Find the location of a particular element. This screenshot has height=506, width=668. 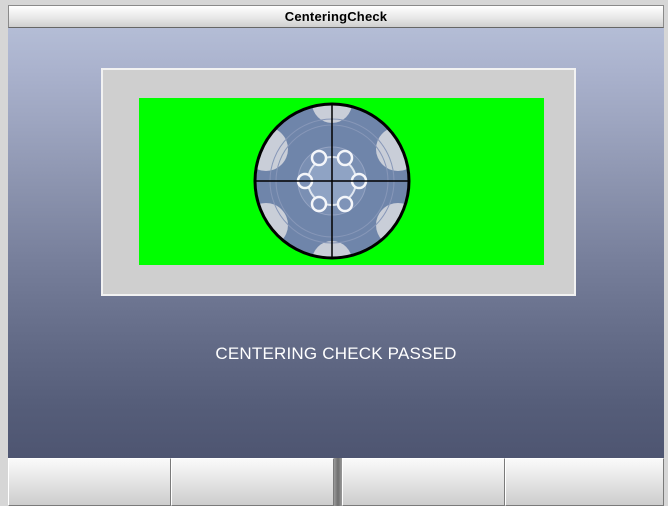

title-bar: CenteringCheck is located at coordinates (336, 16).